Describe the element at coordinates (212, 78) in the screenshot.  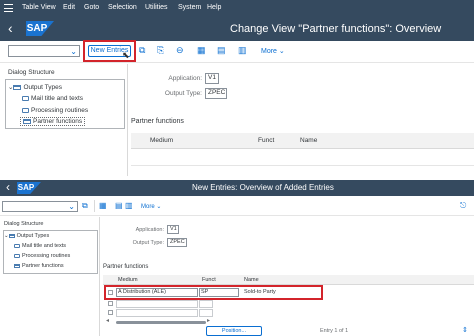
I see `application-value: V1` at that location.